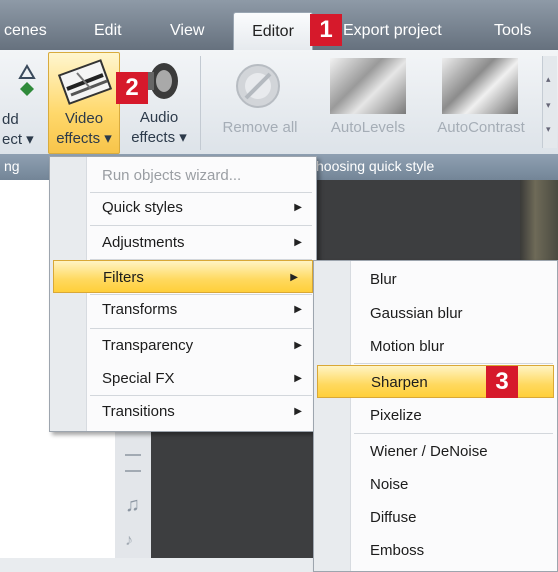 This screenshot has width=558, height=572. I want to click on tab-view: View, so click(187, 31).